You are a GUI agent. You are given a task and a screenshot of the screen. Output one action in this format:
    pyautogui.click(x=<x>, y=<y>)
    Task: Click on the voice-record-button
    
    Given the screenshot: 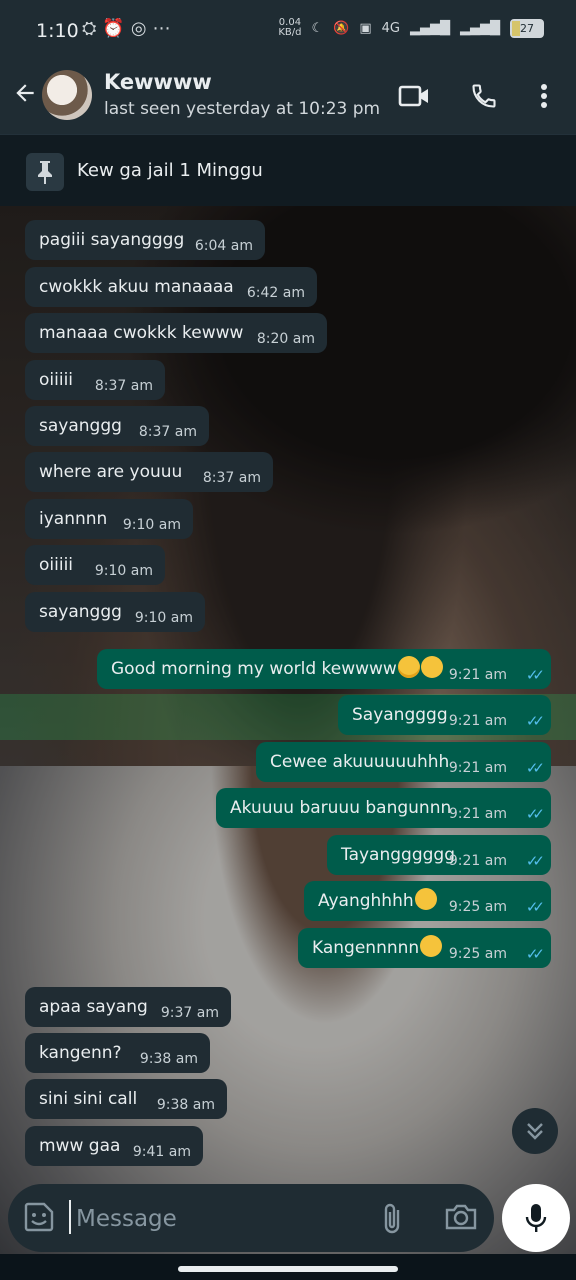 What is the action you would take?
    pyautogui.click(x=536, y=1218)
    